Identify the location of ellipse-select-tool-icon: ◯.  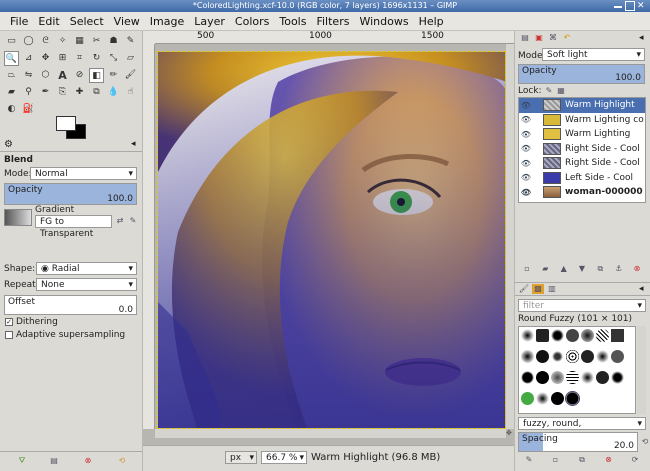
(28, 41).